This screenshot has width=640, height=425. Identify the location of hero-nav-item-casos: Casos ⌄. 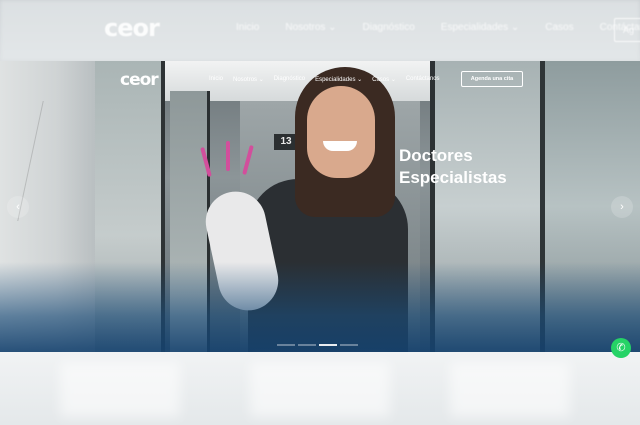
(384, 79).